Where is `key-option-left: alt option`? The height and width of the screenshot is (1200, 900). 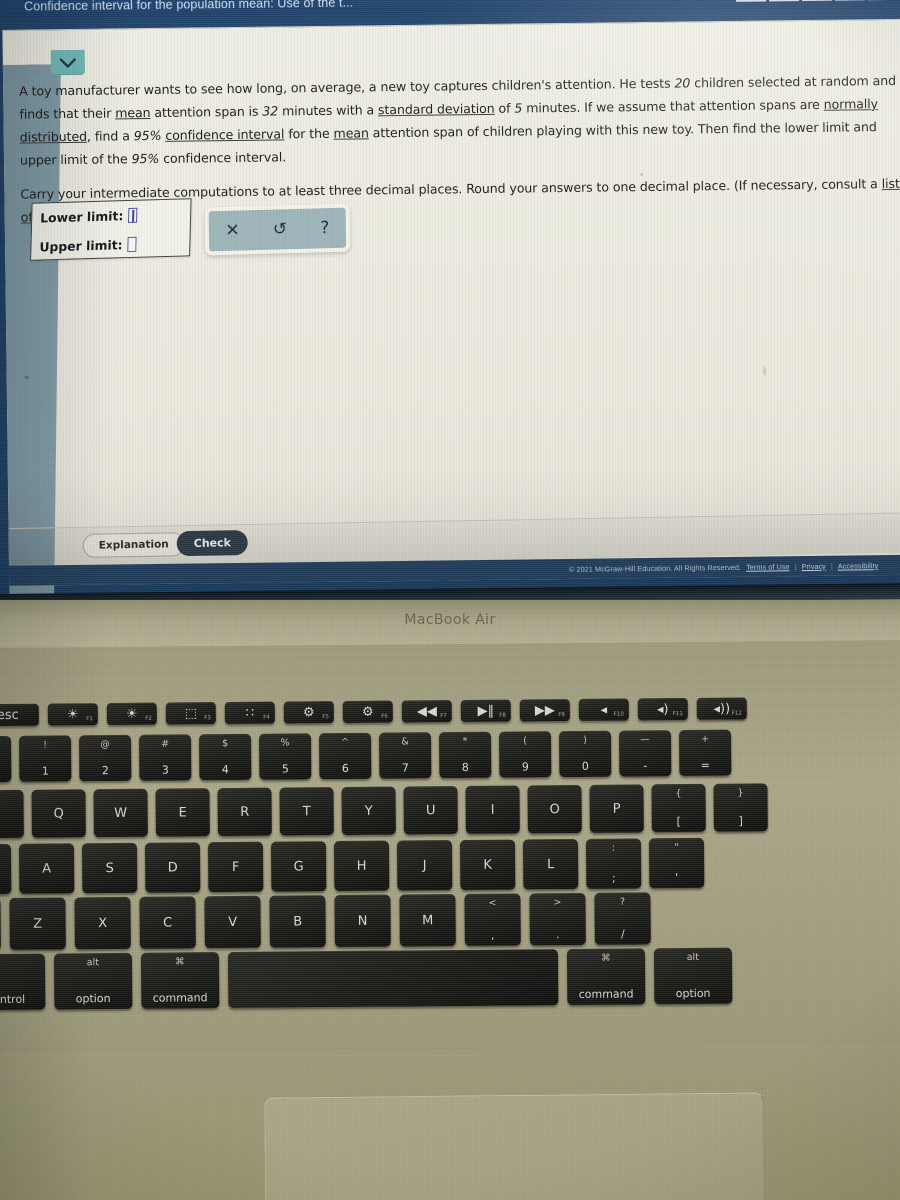
key-option-left: alt option is located at coordinates (93, 981).